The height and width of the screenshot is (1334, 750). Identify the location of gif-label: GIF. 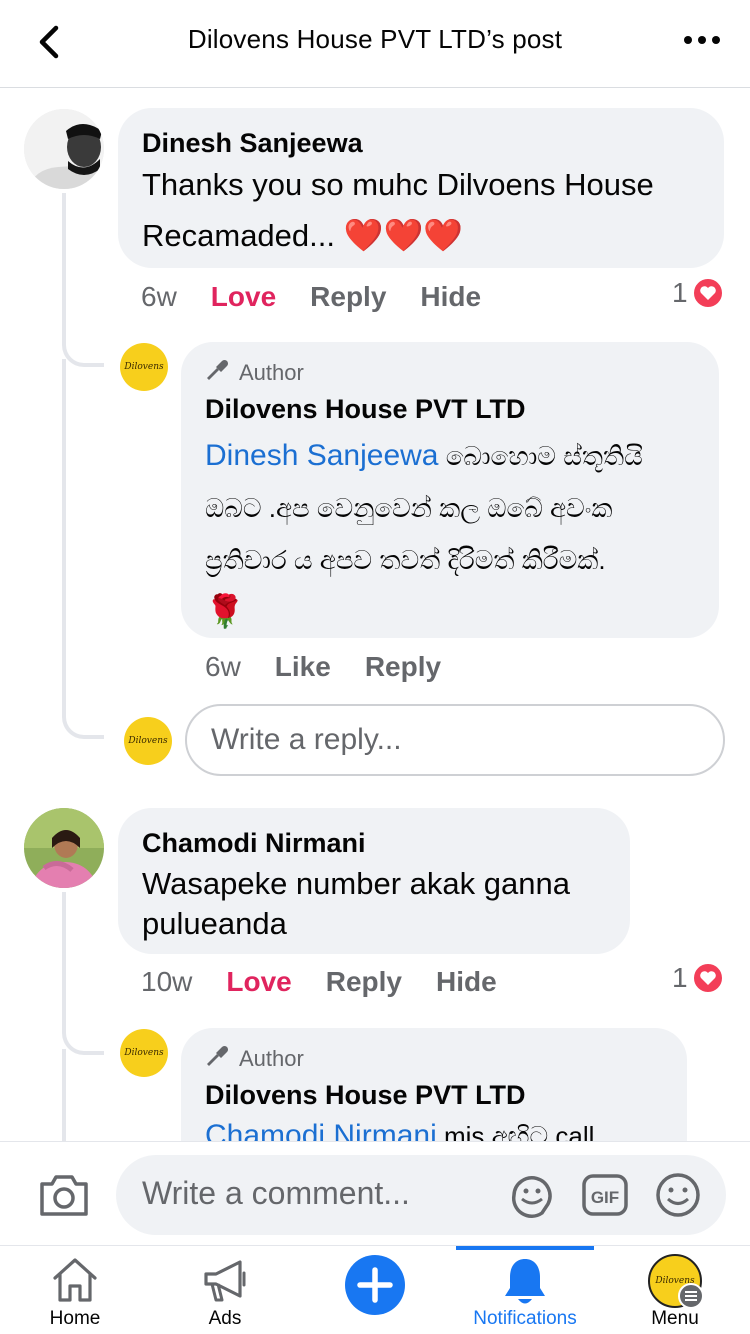
(605, 1197).